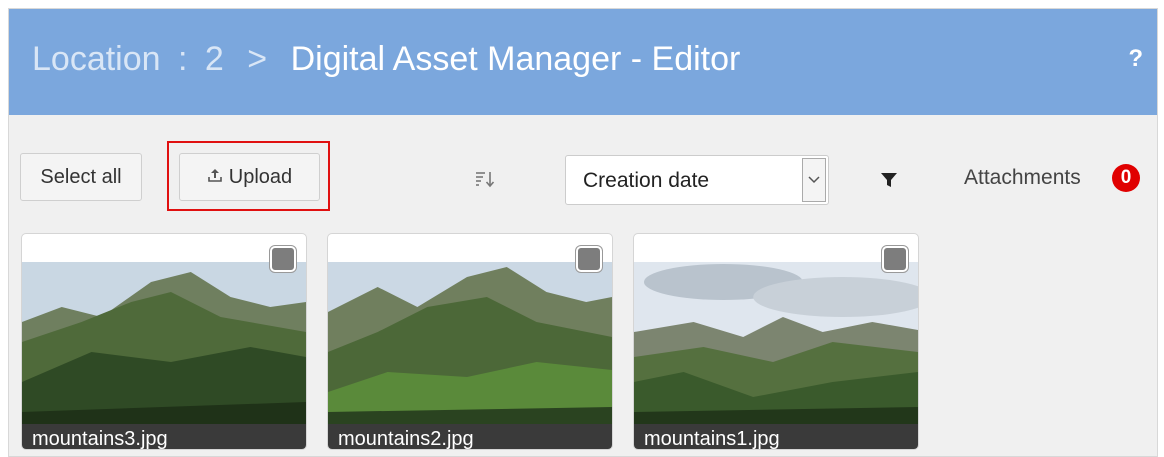 Image resolution: width=1164 pixels, height=457 pixels. I want to click on asset-filename: mountains2.jpg, so click(470, 436).